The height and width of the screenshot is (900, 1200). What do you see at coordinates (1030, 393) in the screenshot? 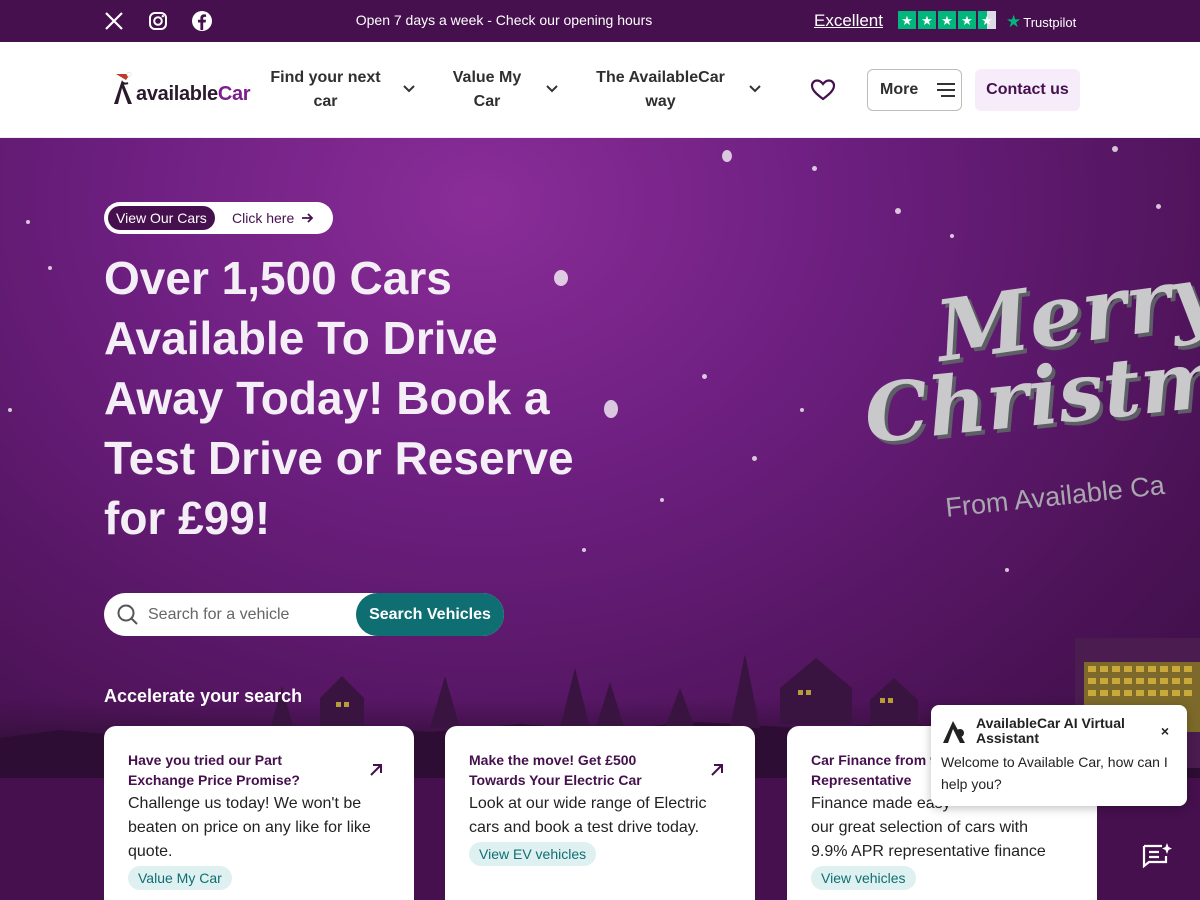
I see `merry-christmas-artwork: Merry Christmas From Available Ca` at bounding box center [1030, 393].